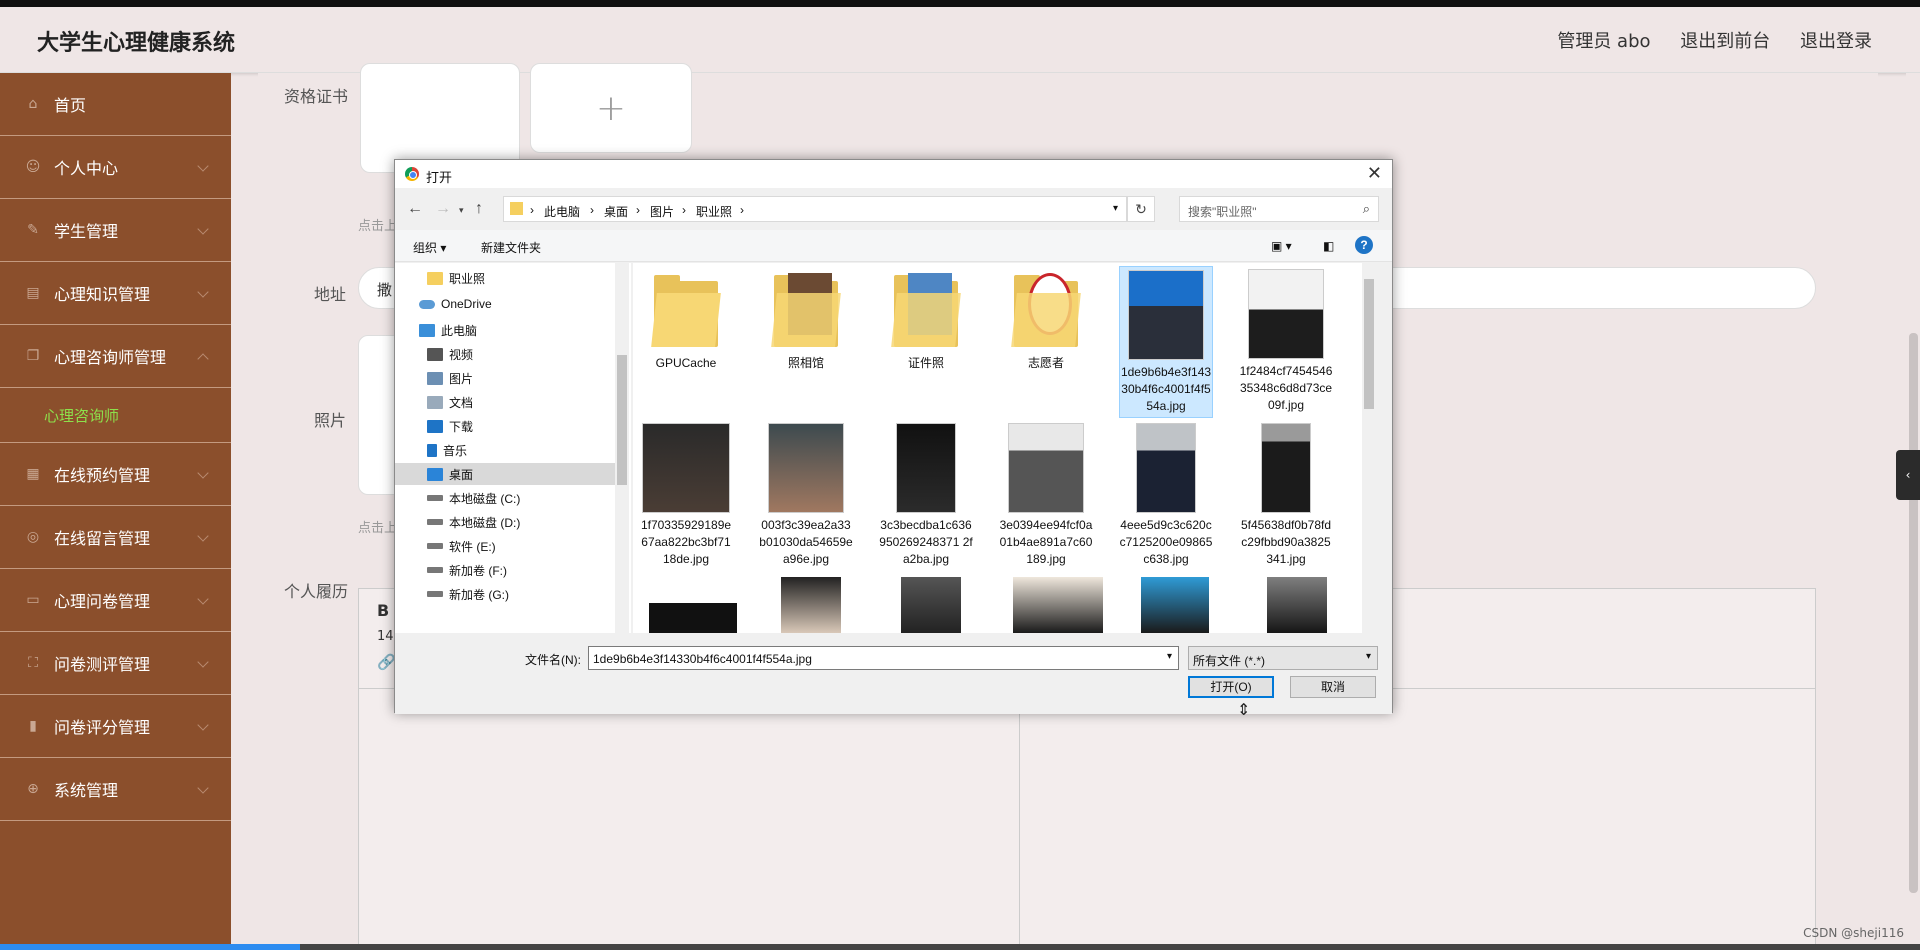 Image resolution: width=1920 pixels, height=950 pixels. Describe the element at coordinates (505, 570) in the screenshot. I see `nav-item-drive-f: 新加卷 (F:)` at that location.